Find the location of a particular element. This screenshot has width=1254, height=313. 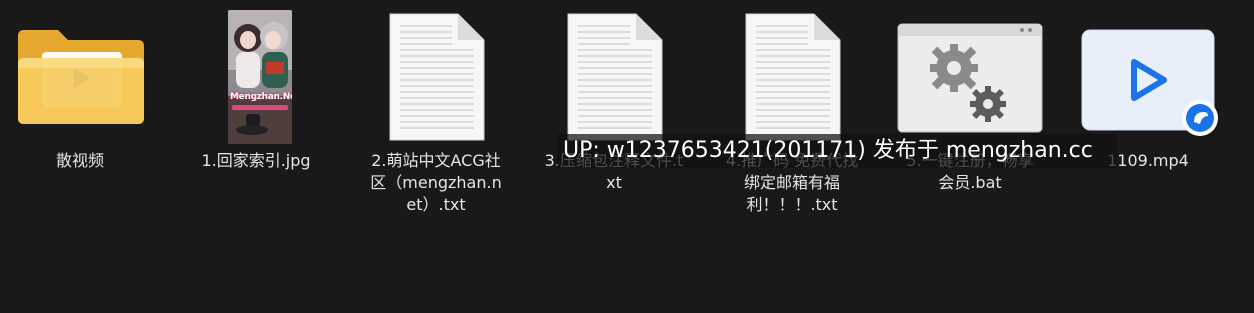

folder-icon is located at coordinates (80, 76).